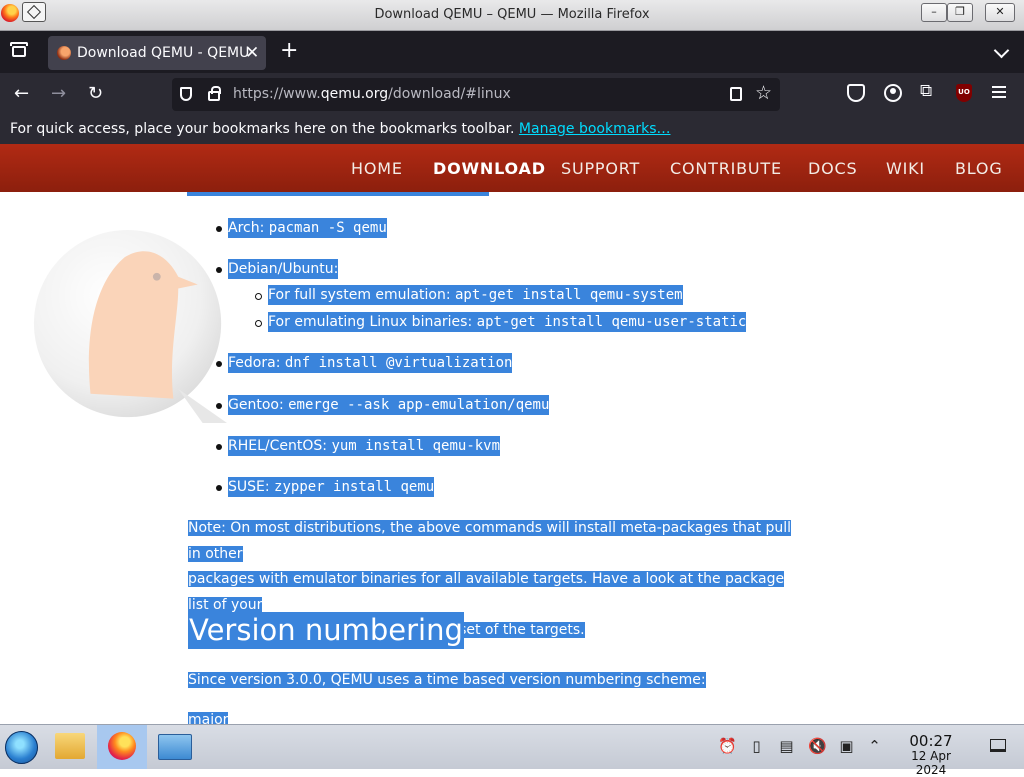 The image size is (1024, 777). I want to click on list-all-tabs-icon, so click(19, 49).